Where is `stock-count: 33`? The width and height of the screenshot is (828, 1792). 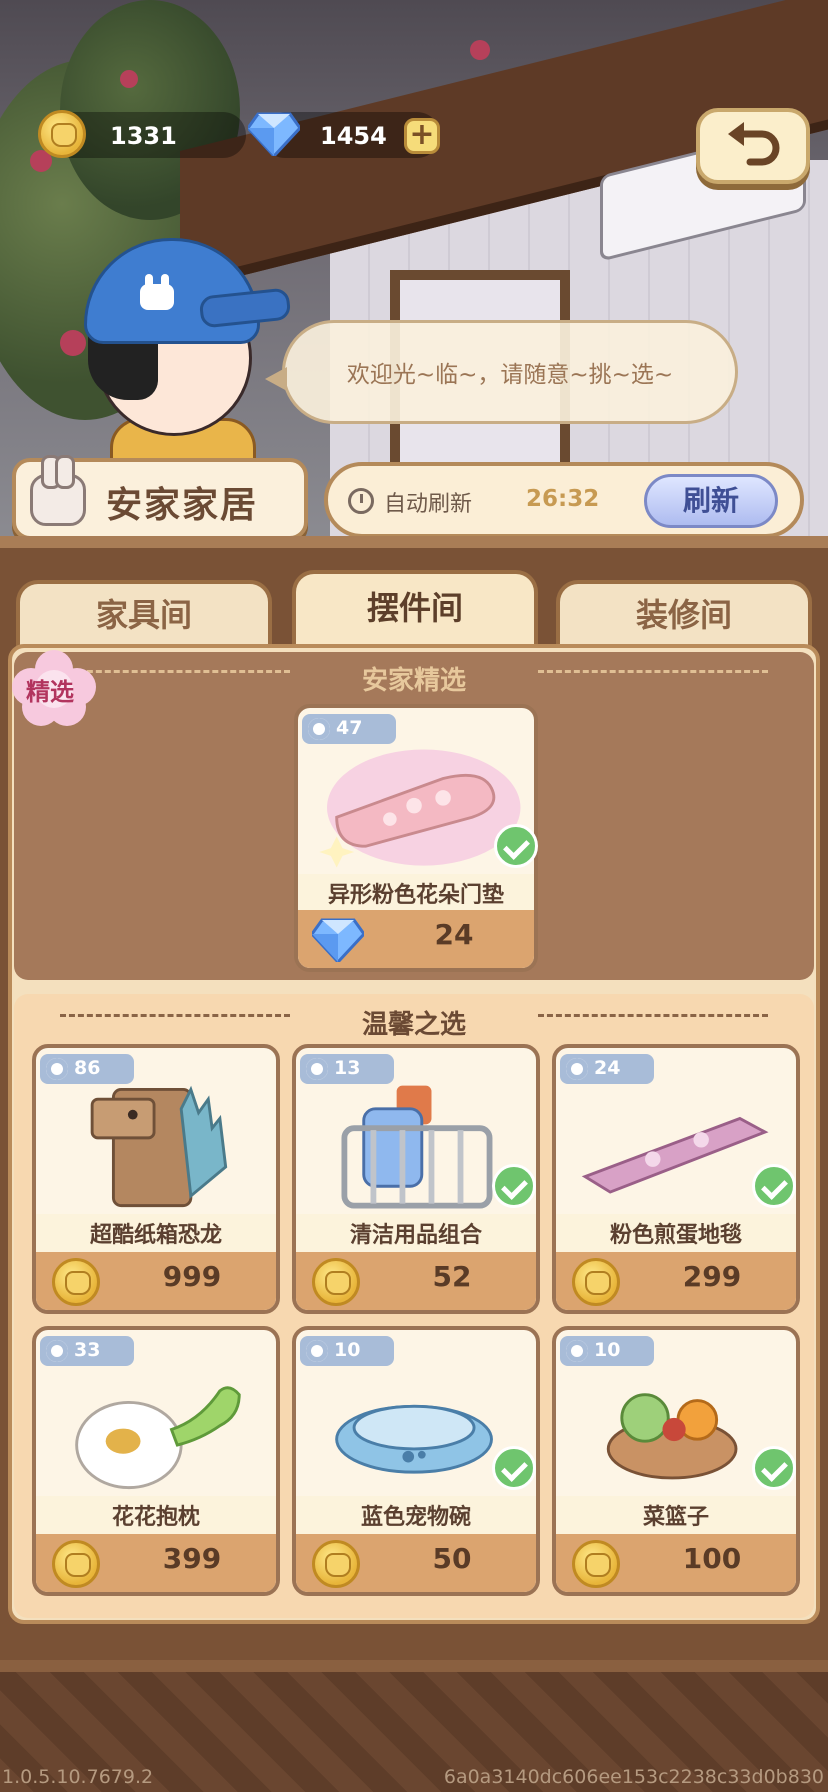
stock-count: 33 is located at coordinates (87, 1351).